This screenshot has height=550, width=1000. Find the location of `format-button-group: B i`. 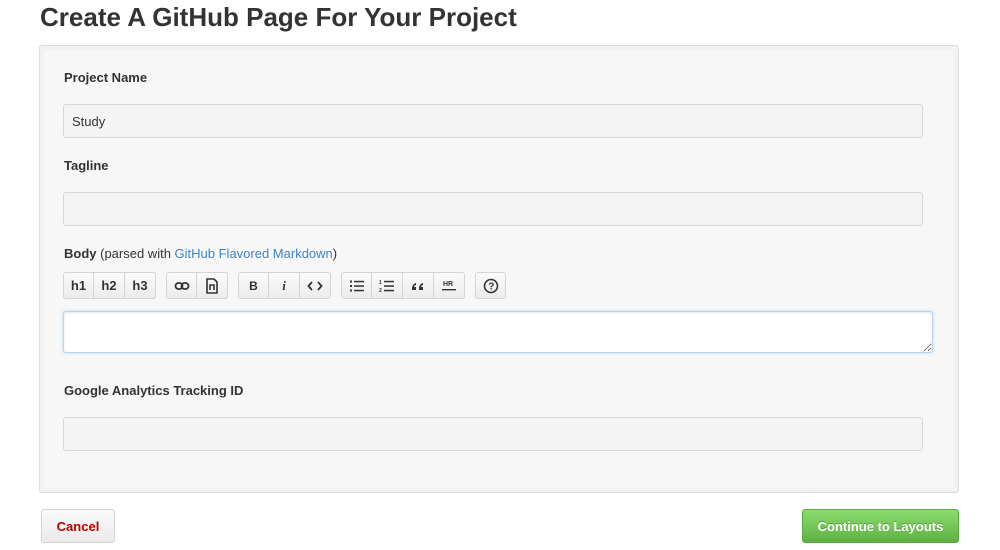

format-button-group: B i is located at coordinates (284, 286).